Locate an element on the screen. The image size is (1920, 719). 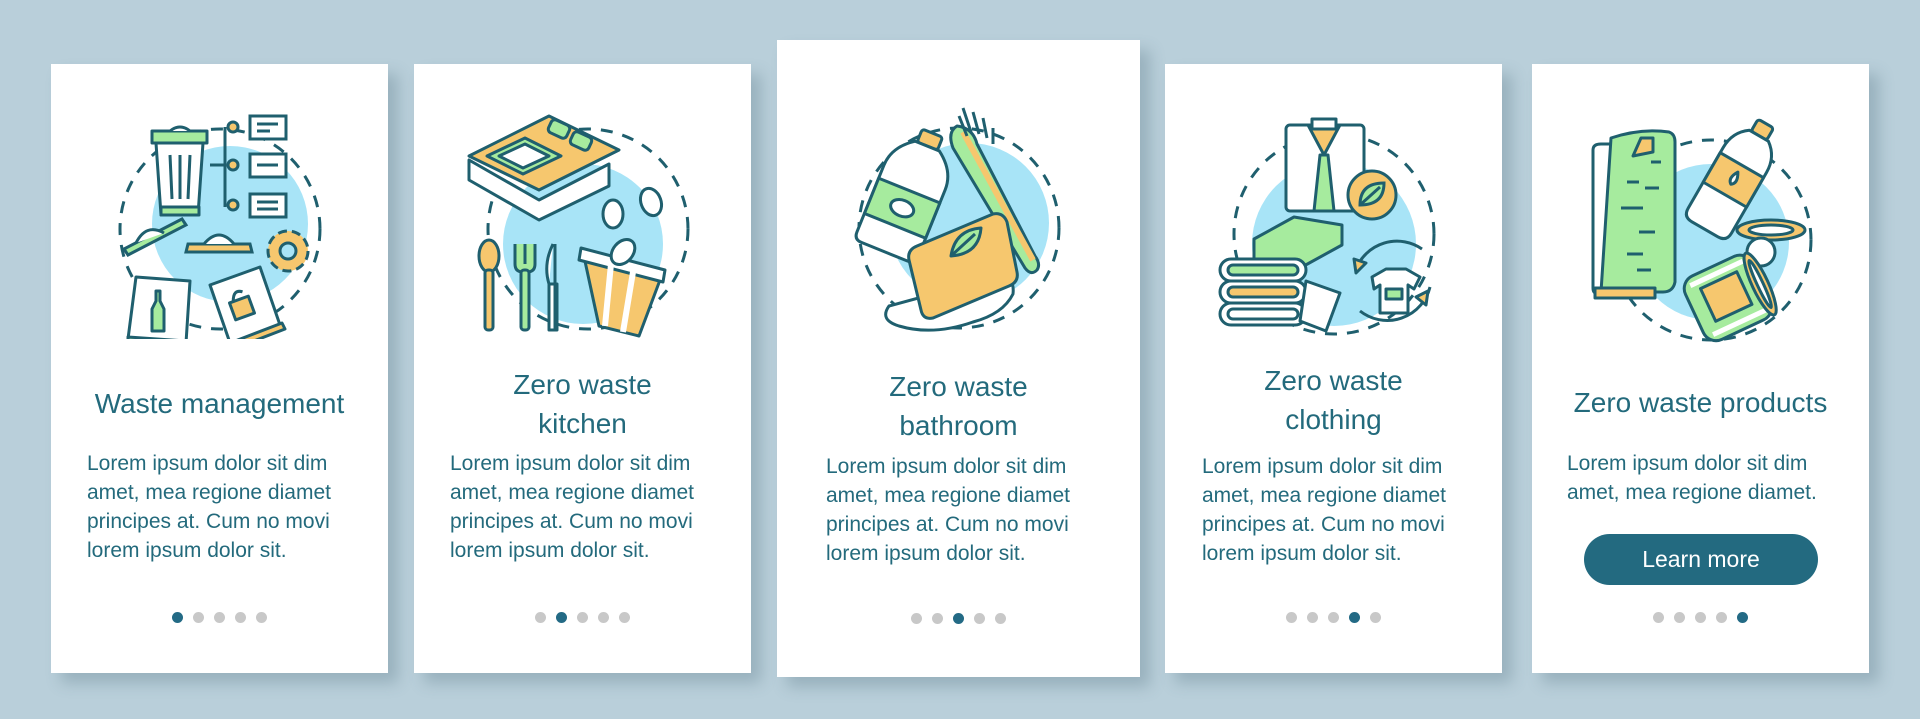
screen-title: Waste management is located at coordinates (219, 403).